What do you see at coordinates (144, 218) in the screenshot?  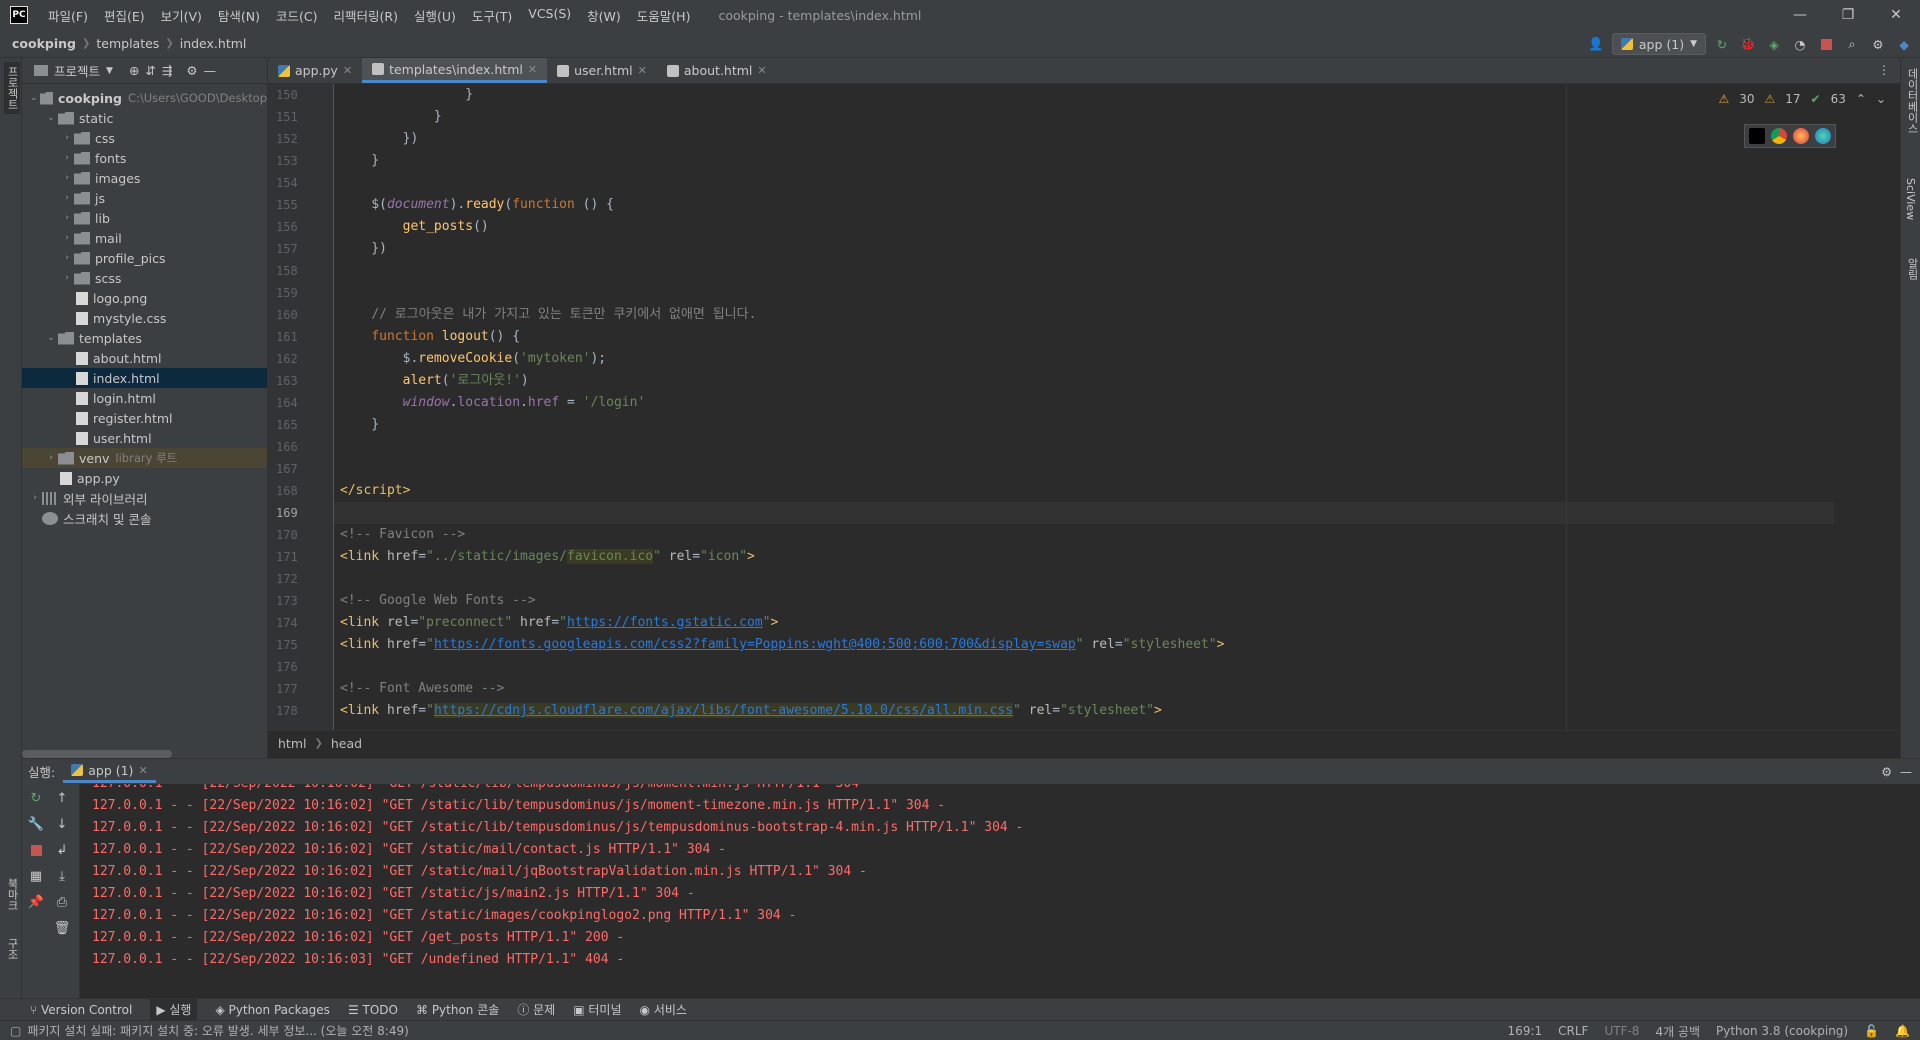 I see `tree-item: › lib` at bounding box center [144, 218].